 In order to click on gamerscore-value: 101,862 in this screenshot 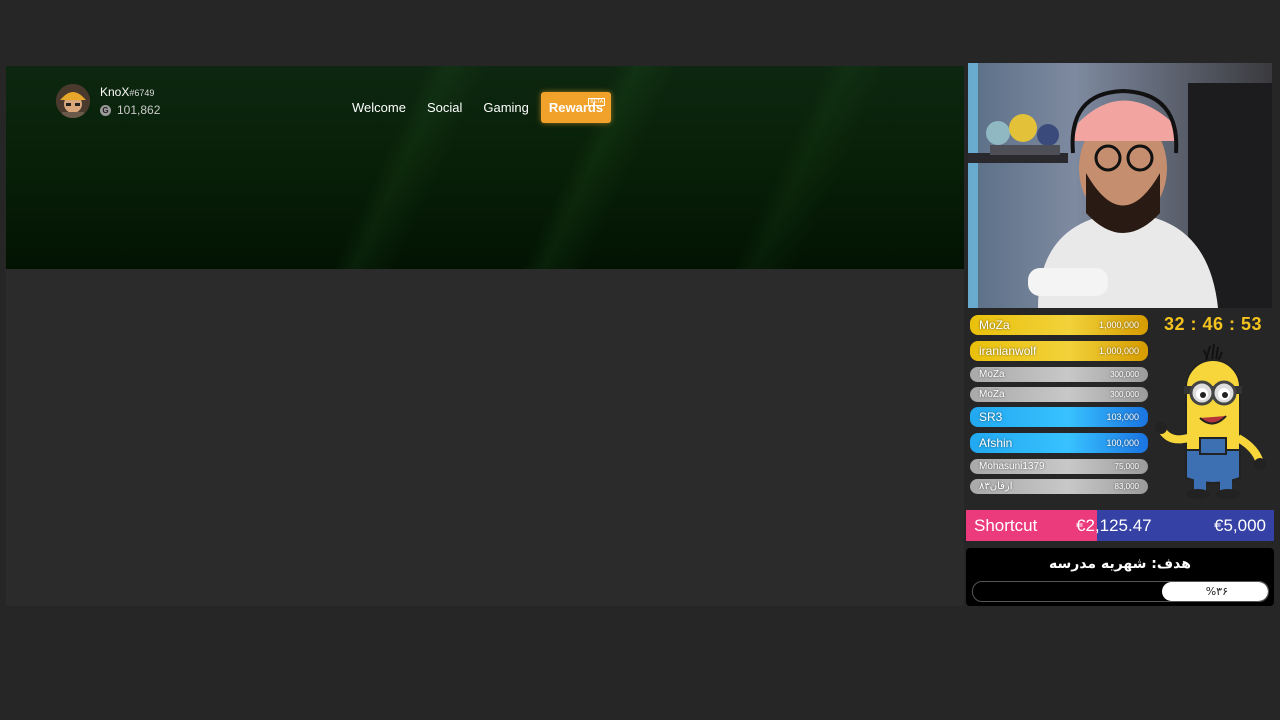, I will do `click(139, 110)`.